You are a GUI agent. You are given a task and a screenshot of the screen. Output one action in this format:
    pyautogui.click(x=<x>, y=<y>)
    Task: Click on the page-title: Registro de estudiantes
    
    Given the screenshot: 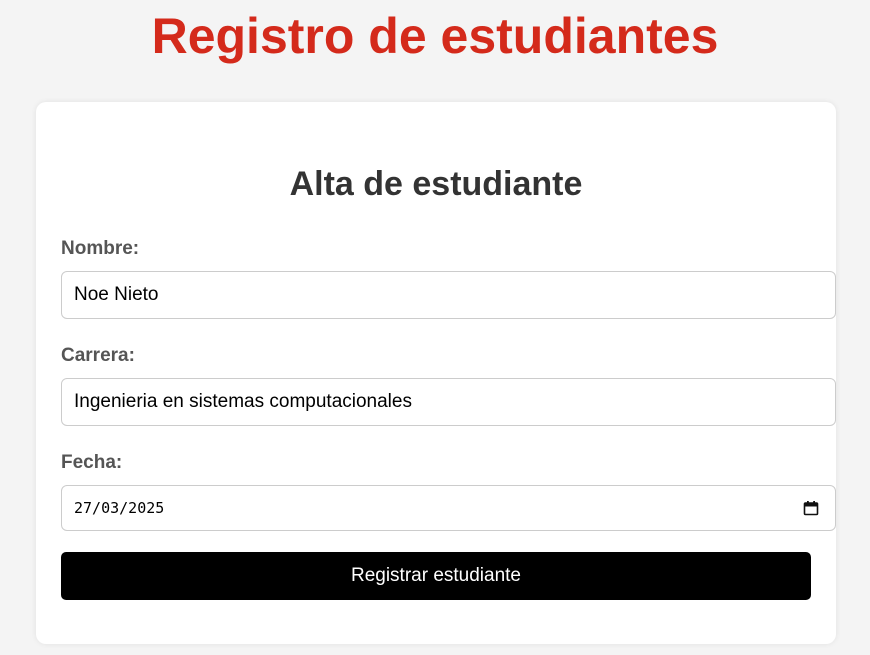 What is the action you would take?
    pyautogui.click(x=435, y=36)
    